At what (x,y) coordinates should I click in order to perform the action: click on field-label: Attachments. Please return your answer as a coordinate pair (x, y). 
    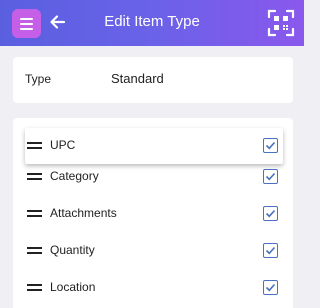
    Looking at the image, I should click on (83, 213).